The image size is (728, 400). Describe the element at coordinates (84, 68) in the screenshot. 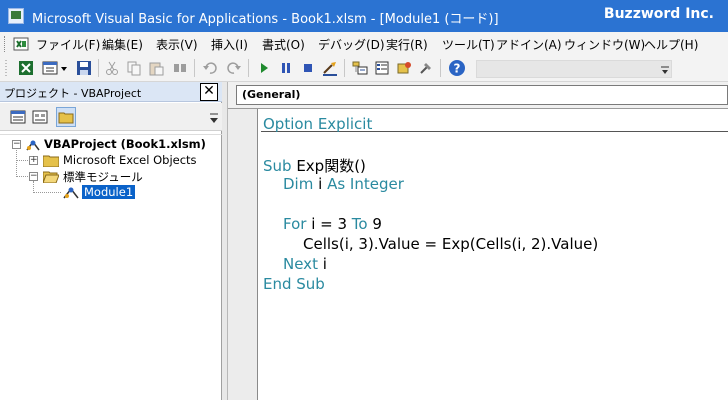

I see `save-icon` at that location.